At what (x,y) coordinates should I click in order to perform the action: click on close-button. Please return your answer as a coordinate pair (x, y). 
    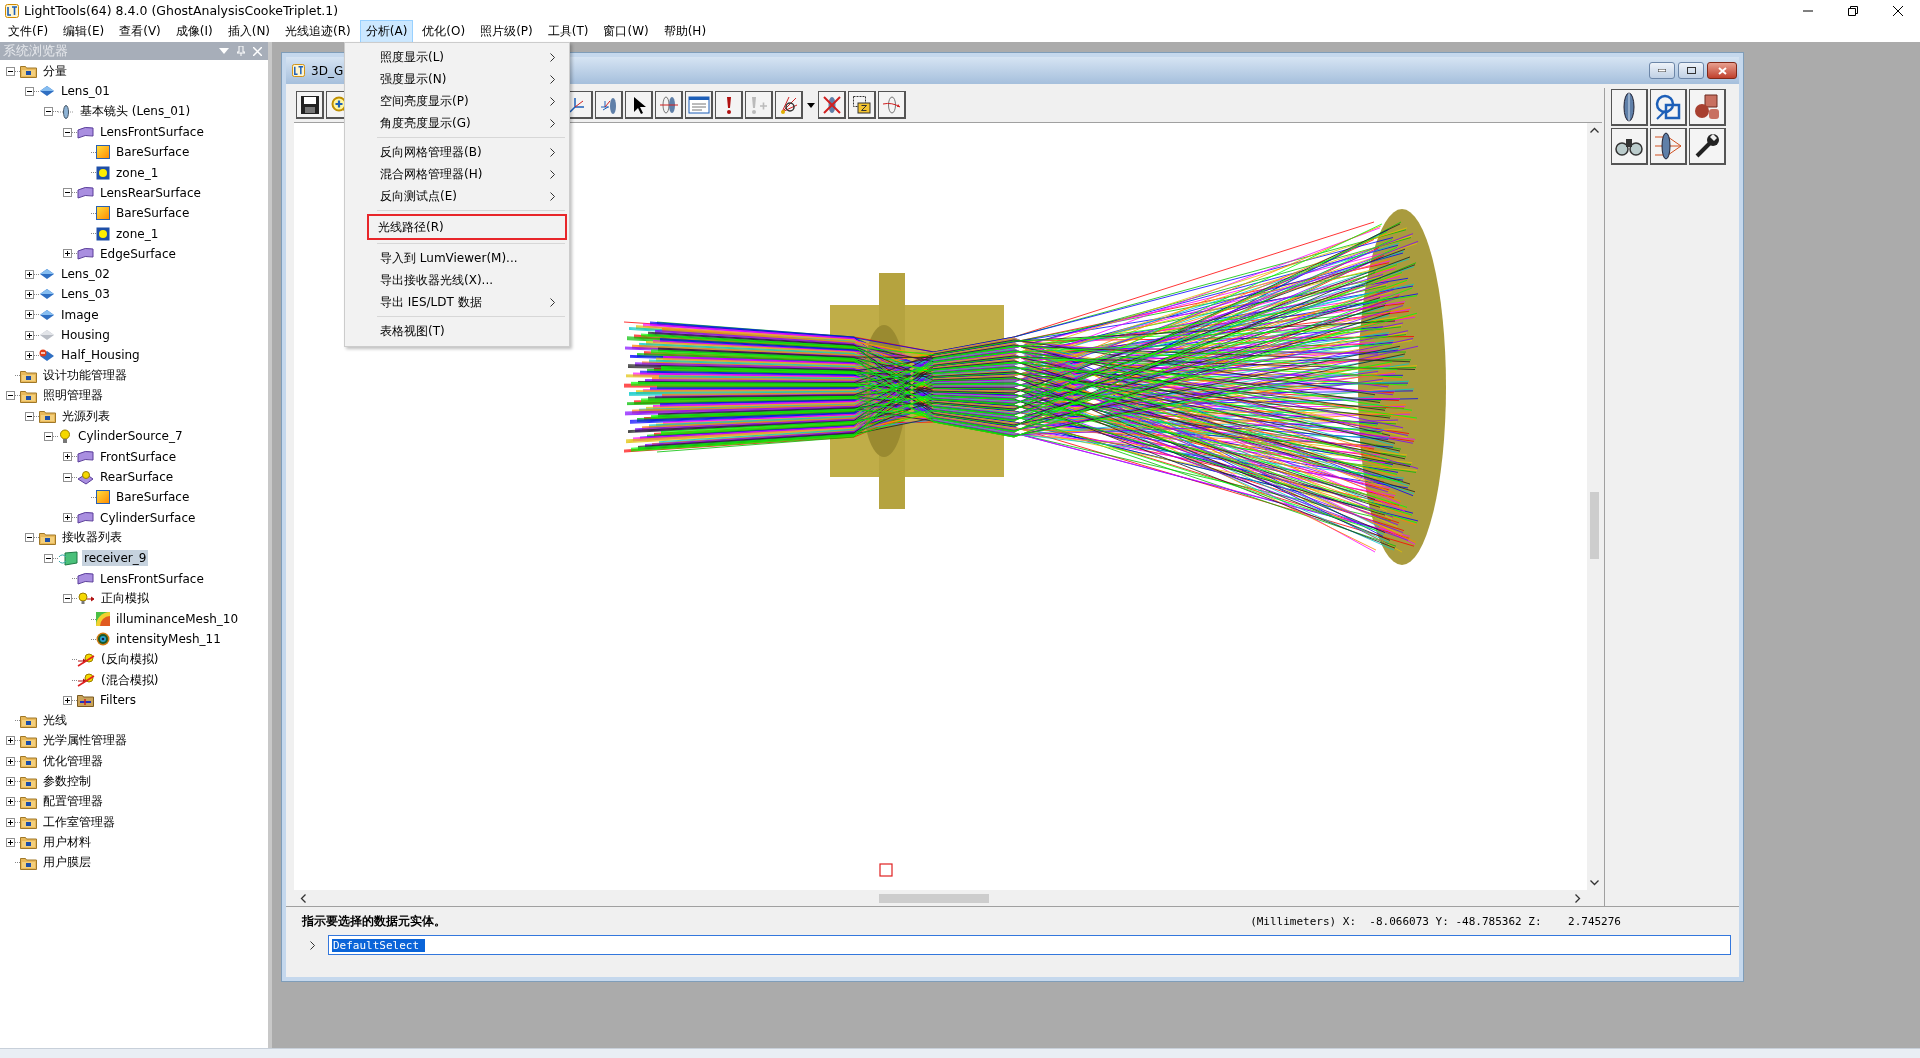
    Looking at the image, I should click on (1722, 70).